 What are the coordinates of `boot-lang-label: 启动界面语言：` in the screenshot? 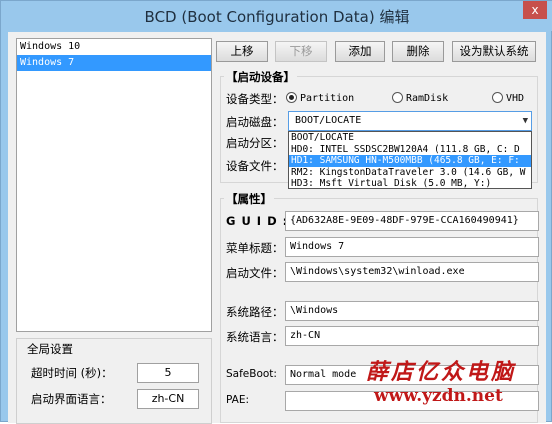 It's located at (71, 399).